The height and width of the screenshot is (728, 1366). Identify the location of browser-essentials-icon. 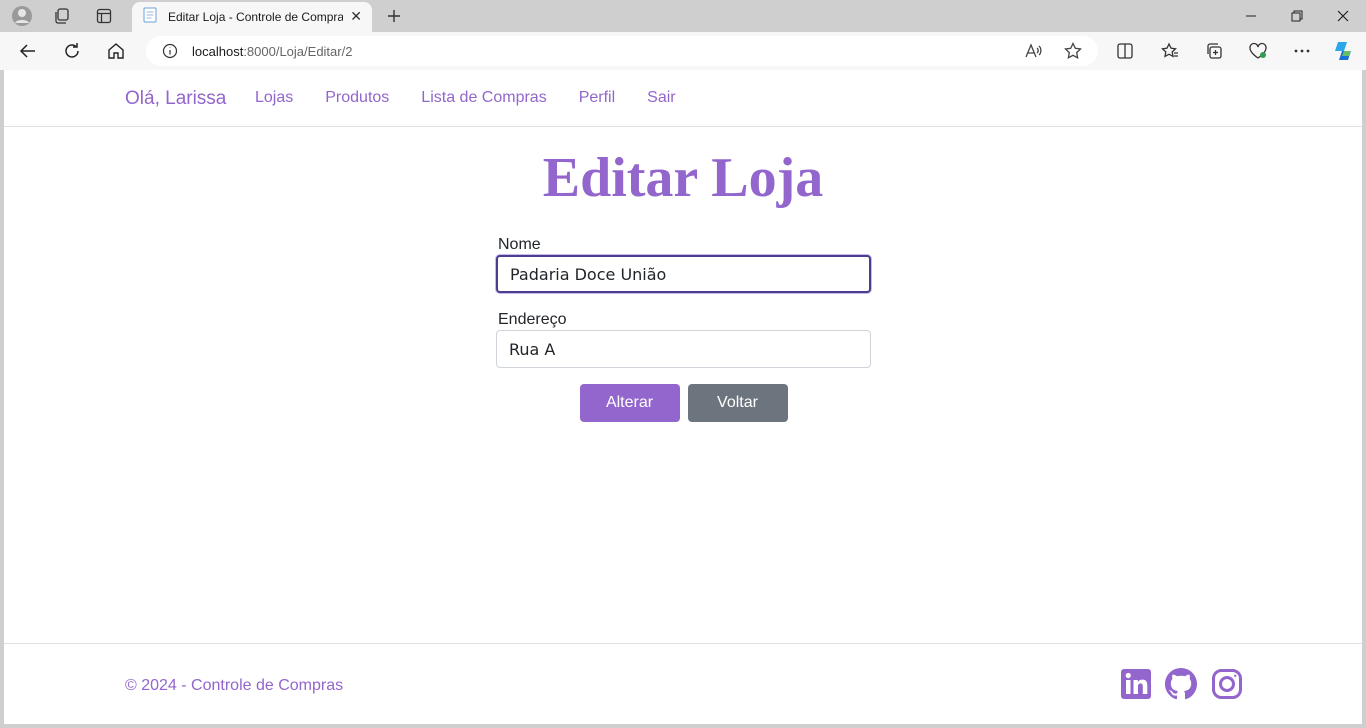
(1258, 51).